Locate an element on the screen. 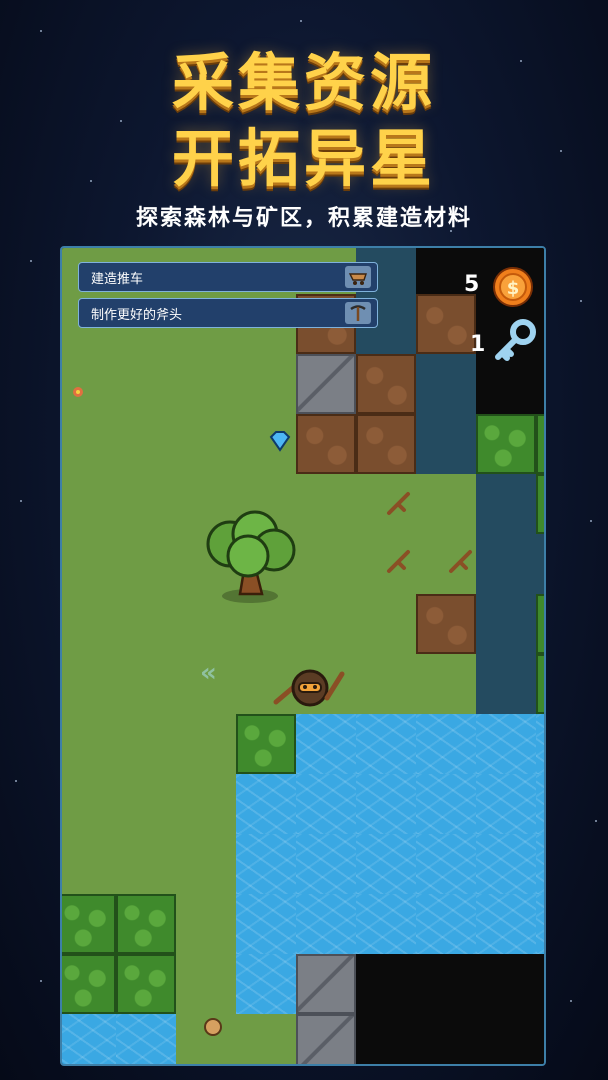 The image size is (608, 1080). coin-count: 5 is located at coordinates (472, 284).